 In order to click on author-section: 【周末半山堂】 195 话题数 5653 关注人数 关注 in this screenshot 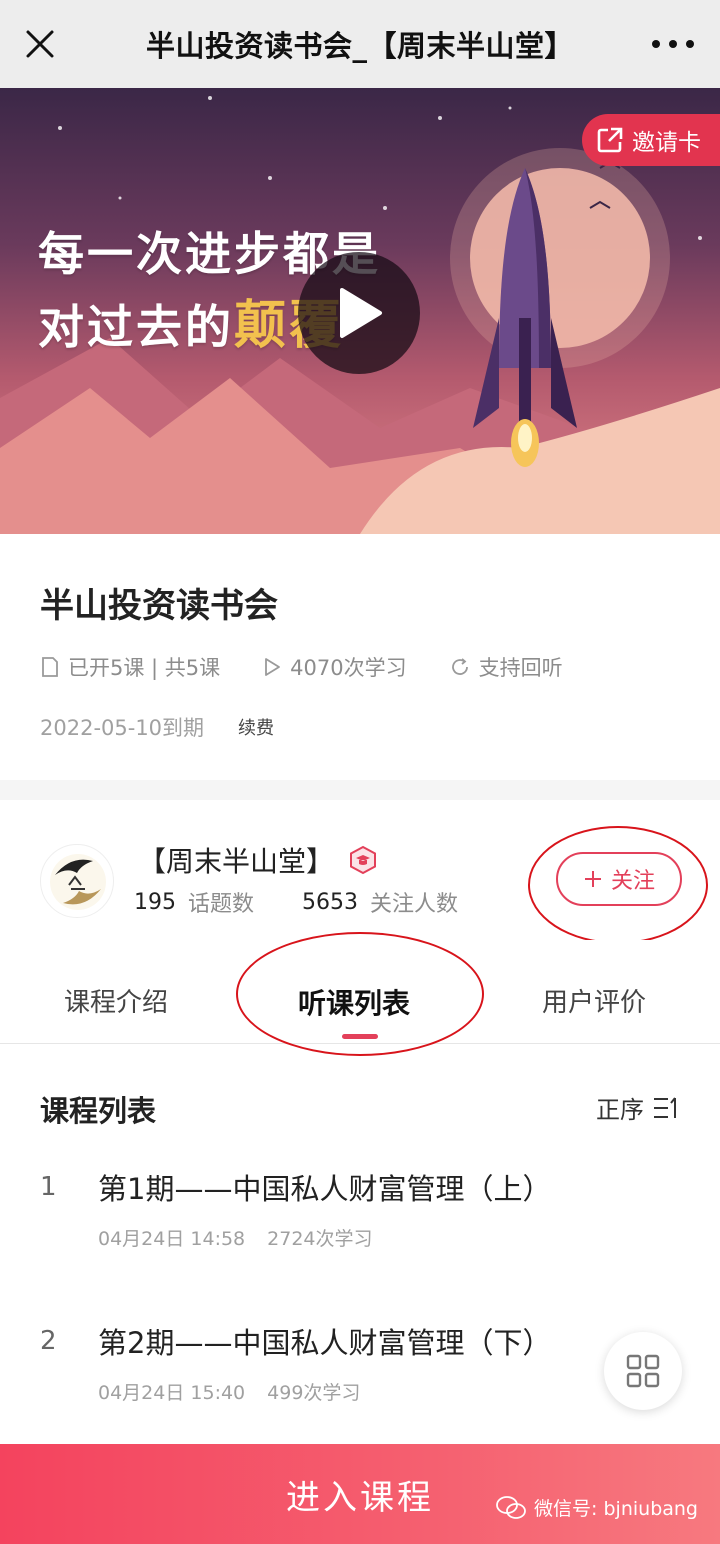, I will do `click(360, 870)`.